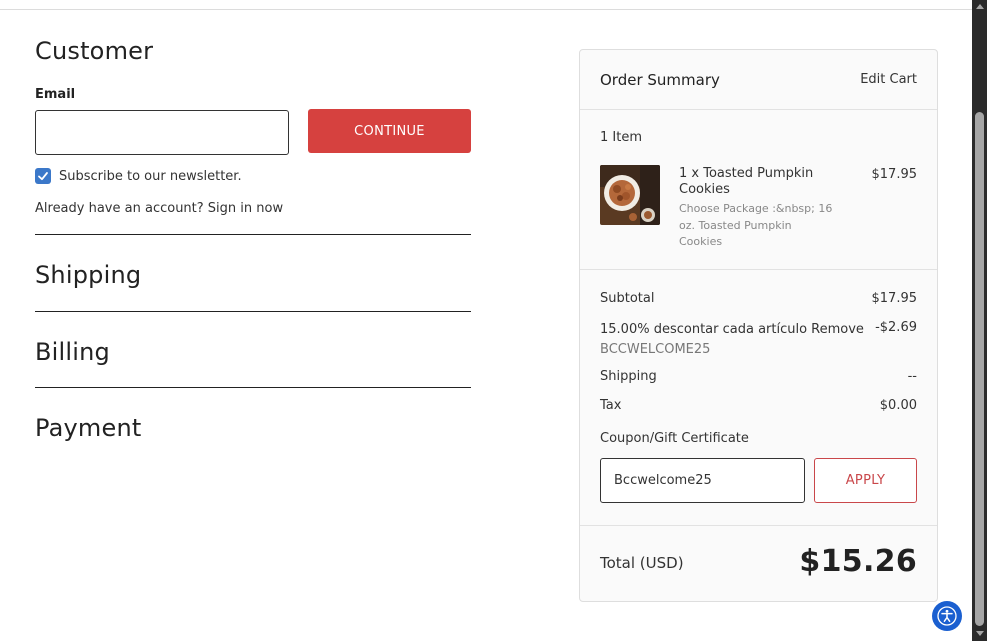 Image resolution: width=987 pixels, height=641 pixels. What do you see at coordinates (621, 137) in the screenshot?
I see `items-count: 1 Item` at bounding box center [621, 137].